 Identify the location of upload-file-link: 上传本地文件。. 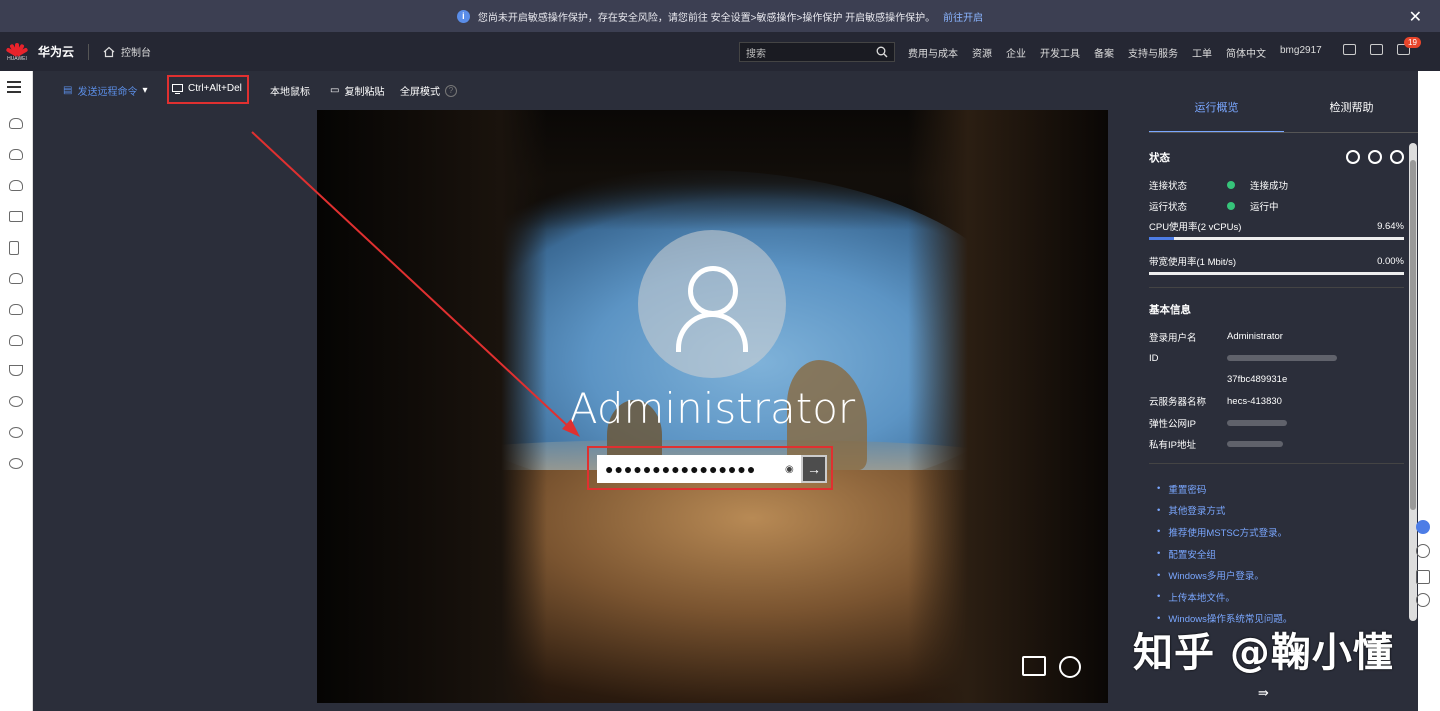
(1280, 597).